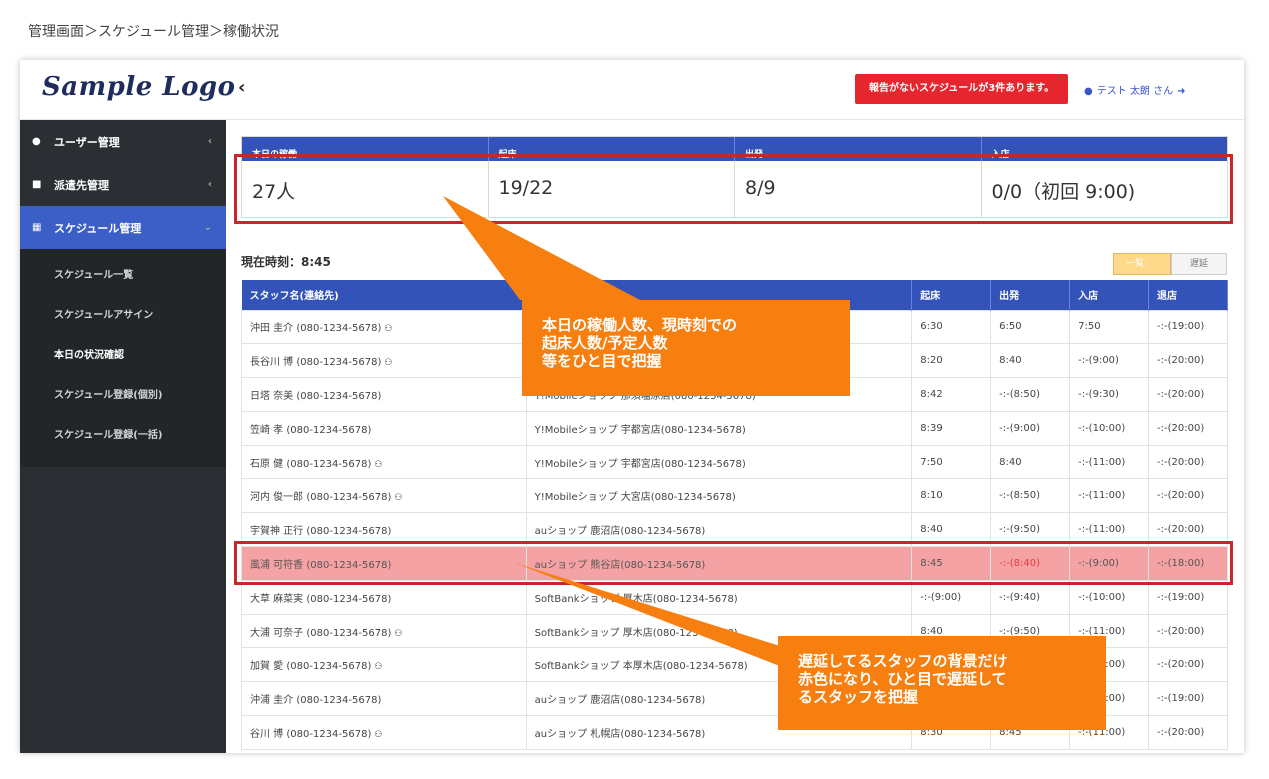 The width and height of the screenshot is (1269, 779). What do you see at coordinates (541, 248) in the screenshot?
I see `callout-arrow-top` at bounding box center [541, 248].